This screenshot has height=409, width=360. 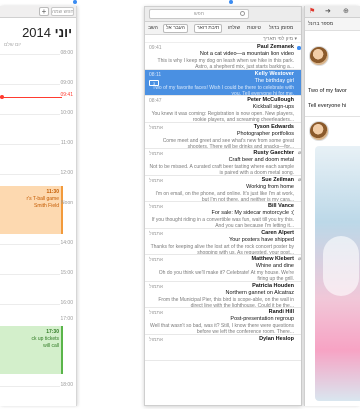 What do you see at coordinates (281, 28) in the screenshot?
I see `tab-flagged: מסומן בדגל` at bounding box center [281, 28].